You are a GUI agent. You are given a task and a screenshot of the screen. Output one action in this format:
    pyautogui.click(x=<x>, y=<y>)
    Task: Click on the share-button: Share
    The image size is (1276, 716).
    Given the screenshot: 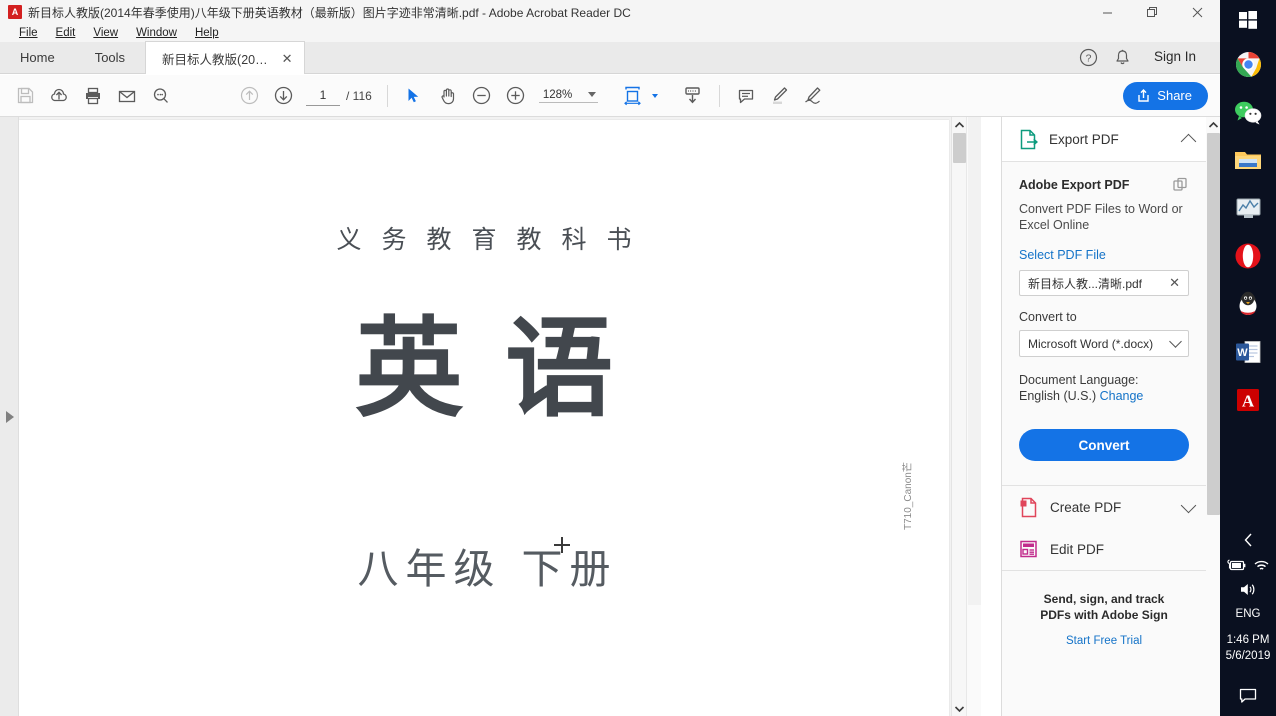 What is the action you would take?
    pyautogui.click(x=1165, y=95)
    